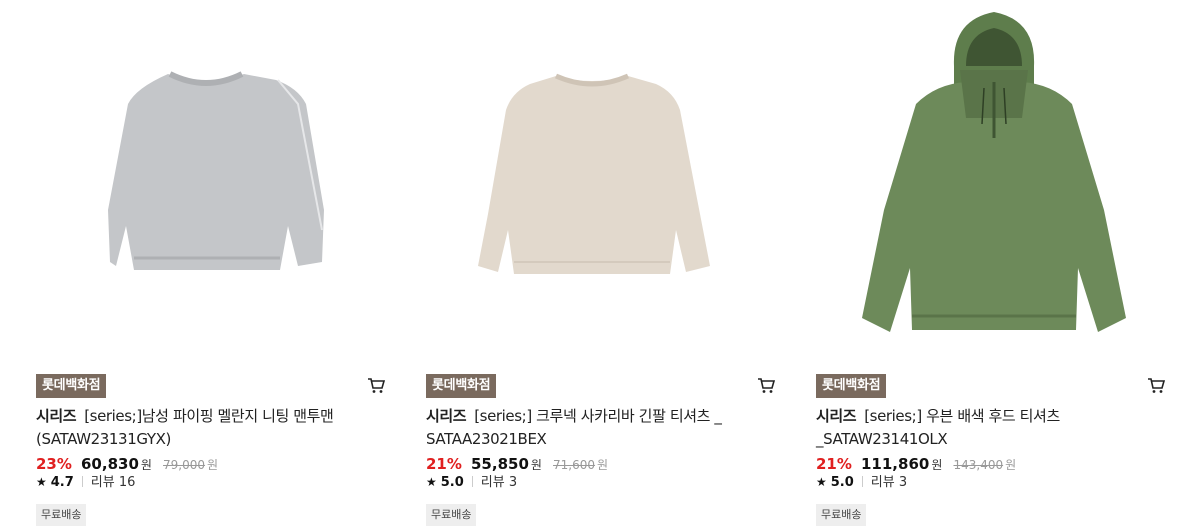 The width and height of the screenshot is (1195, 530). Describe the element at coordinates (209, 416) in the screenshot. I see `product-name-line1: [series;]남성 파이핑 멜란지 니팅 맨투맨` at that location.